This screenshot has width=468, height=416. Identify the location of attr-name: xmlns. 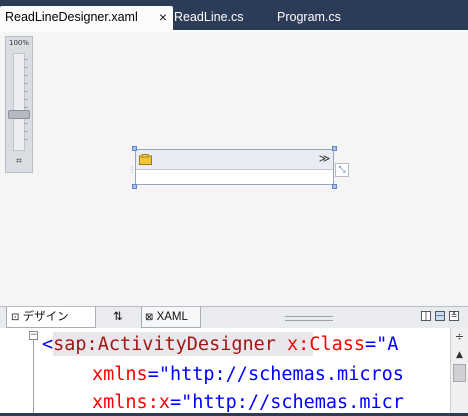
(120, 374).